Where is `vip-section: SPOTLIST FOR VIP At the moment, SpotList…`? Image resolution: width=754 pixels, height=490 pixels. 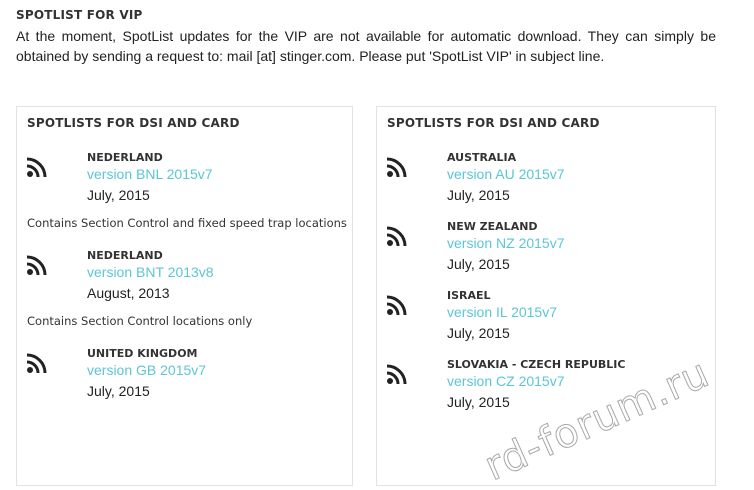 vip-section: SPOTLIST FOR VIP At the moment, SpotList… is located at coordinates (366, 37).